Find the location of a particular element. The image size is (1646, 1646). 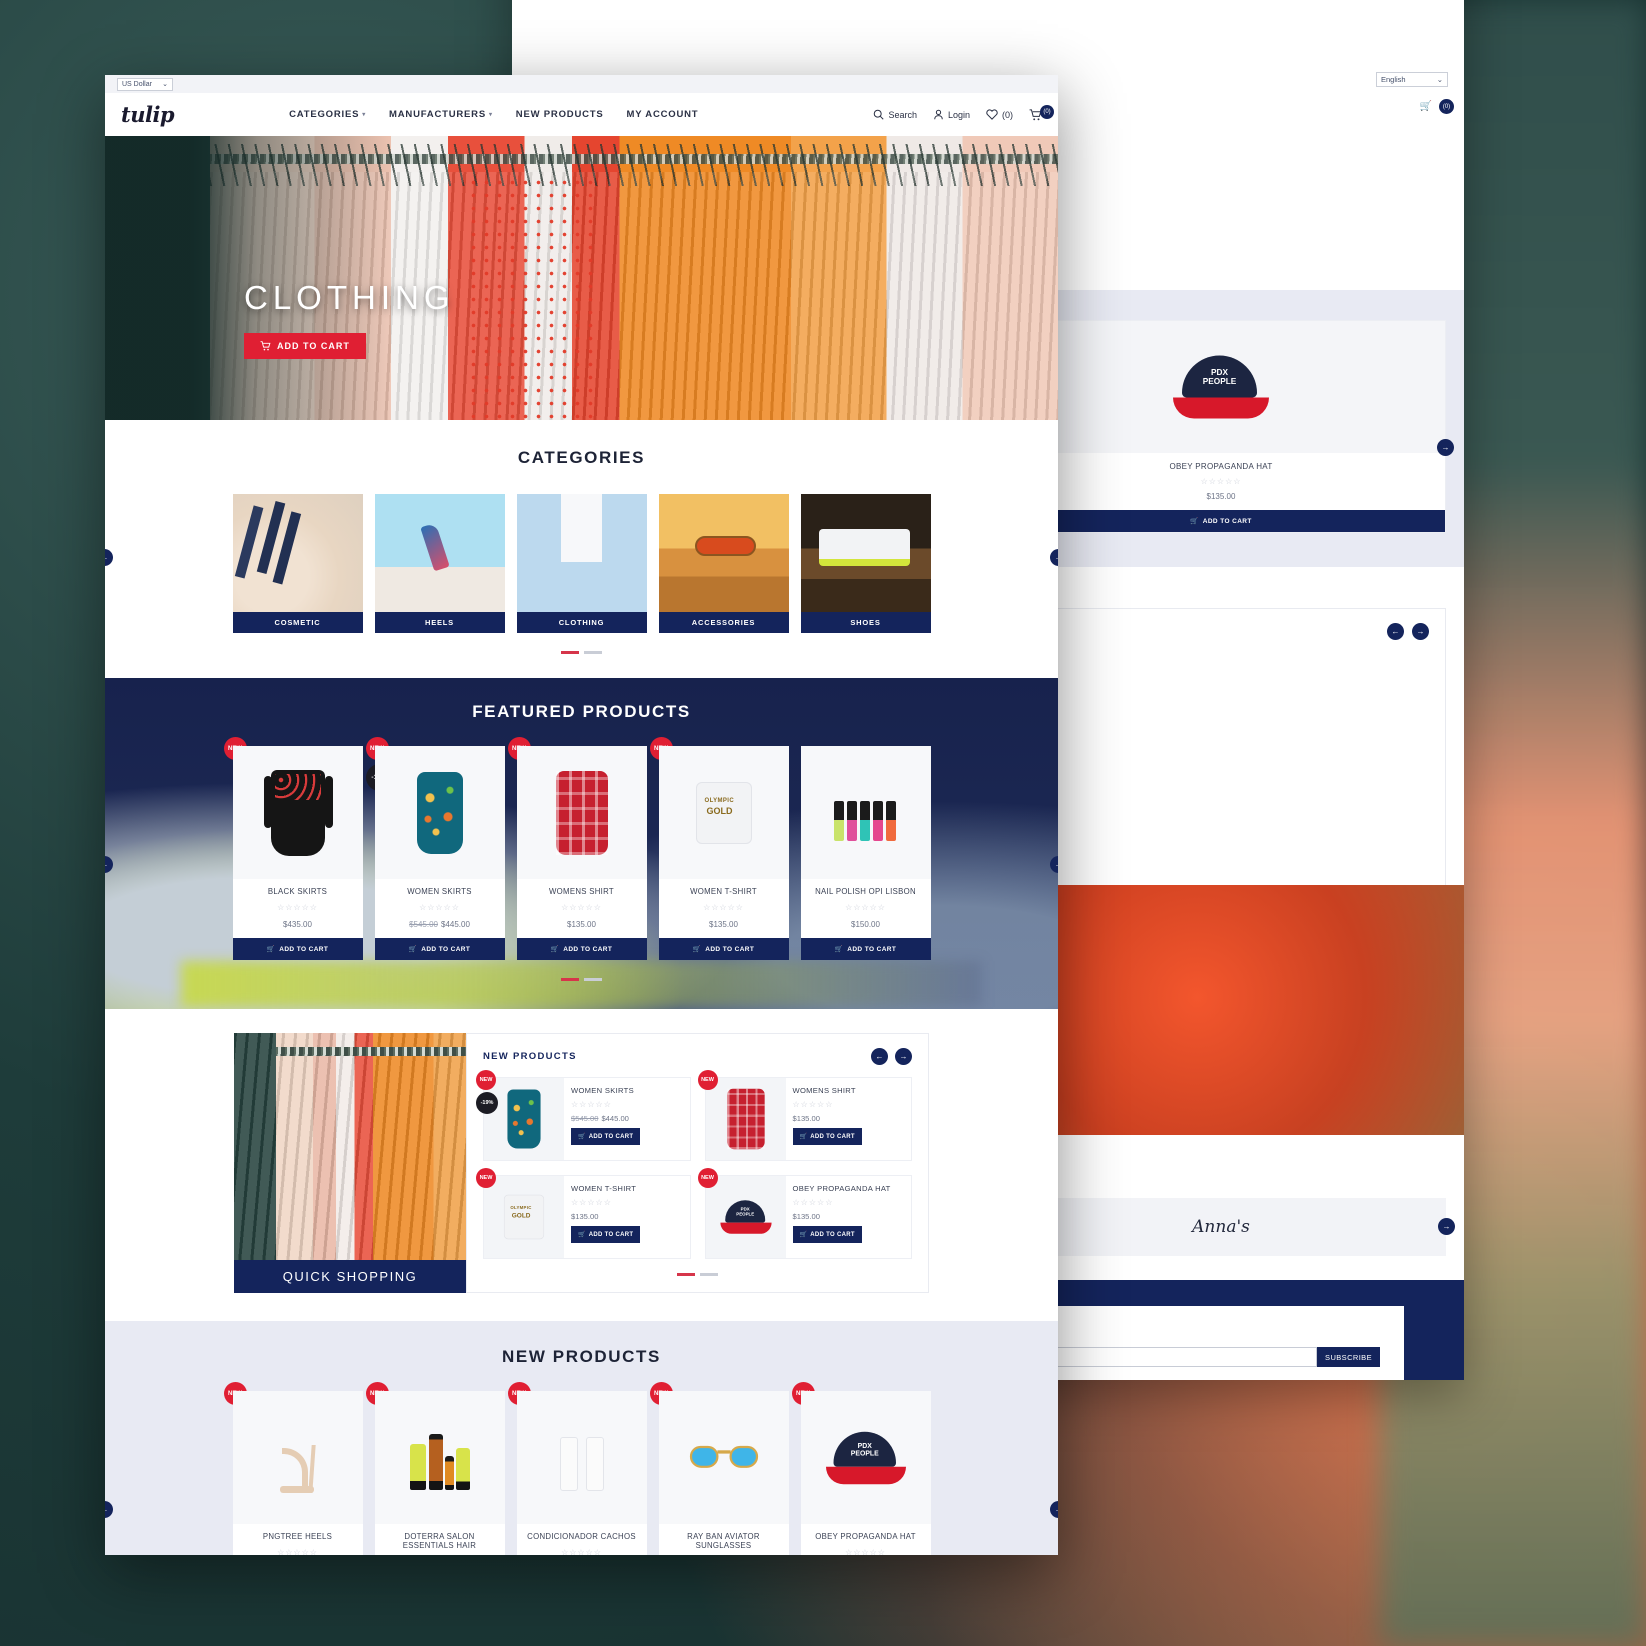

category-card-shoes: SHOES is located at coordinates (865, 563).